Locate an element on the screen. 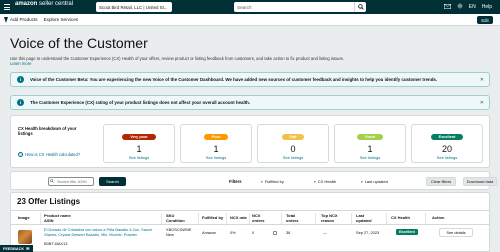 This screenshot has width=500, height=252. status-pill: Good is located at coordinates (370, 137).